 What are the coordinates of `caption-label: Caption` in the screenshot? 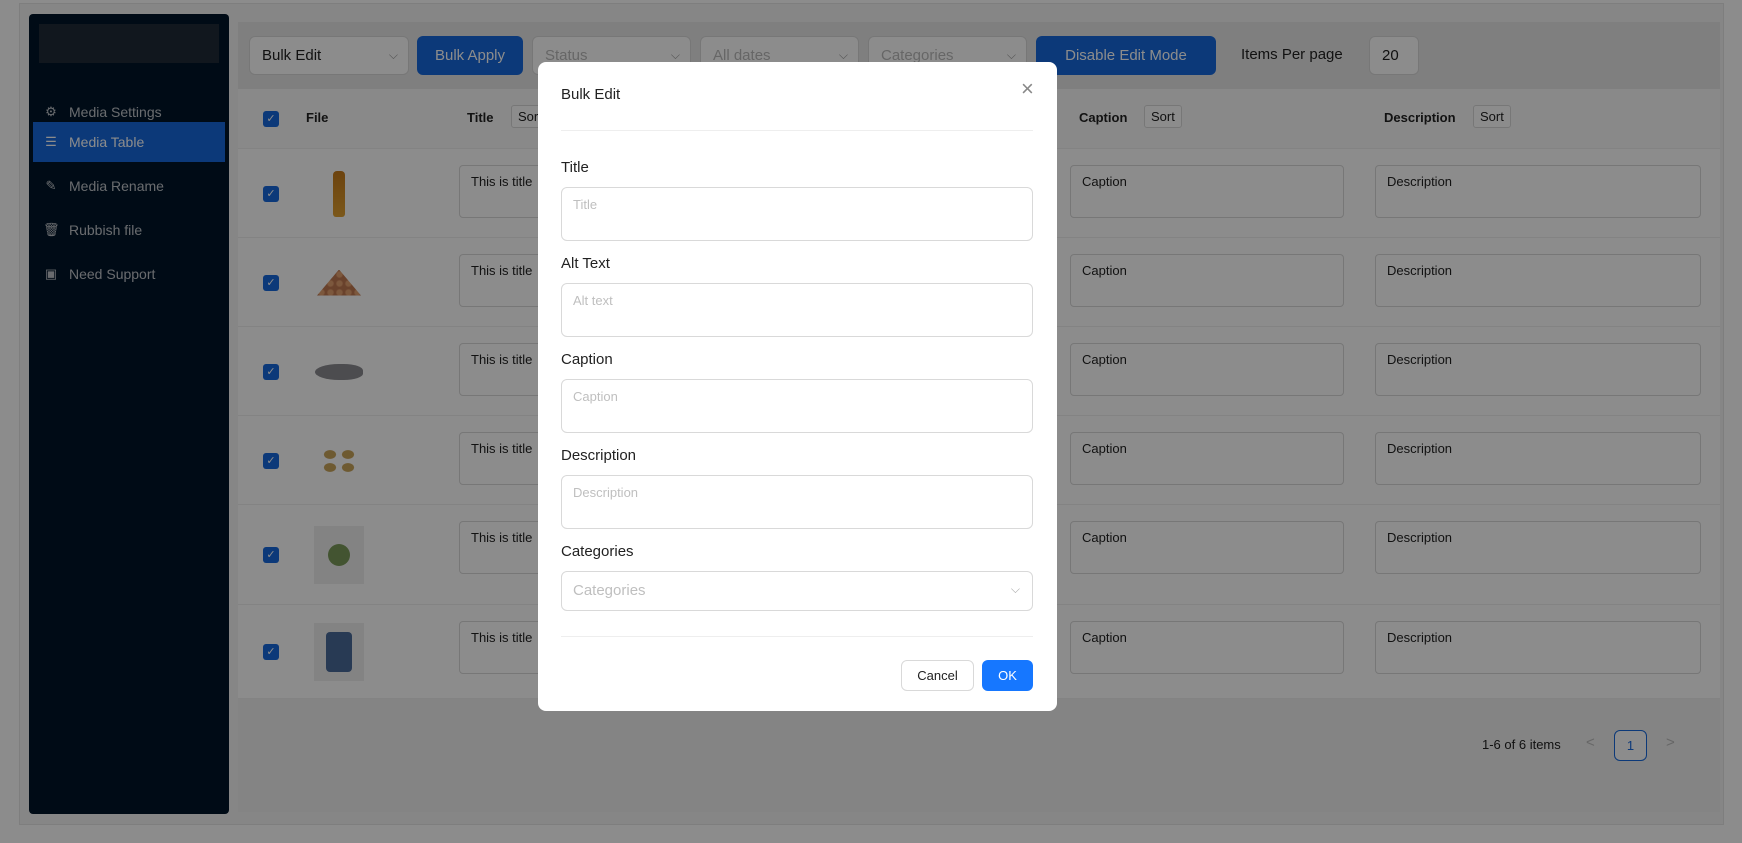 It's located at (587, 359).